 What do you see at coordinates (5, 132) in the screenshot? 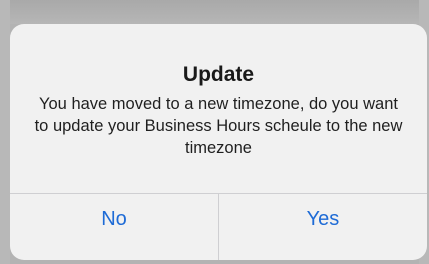
I see `dimmed-background-left` at bounding box center [5, 132].